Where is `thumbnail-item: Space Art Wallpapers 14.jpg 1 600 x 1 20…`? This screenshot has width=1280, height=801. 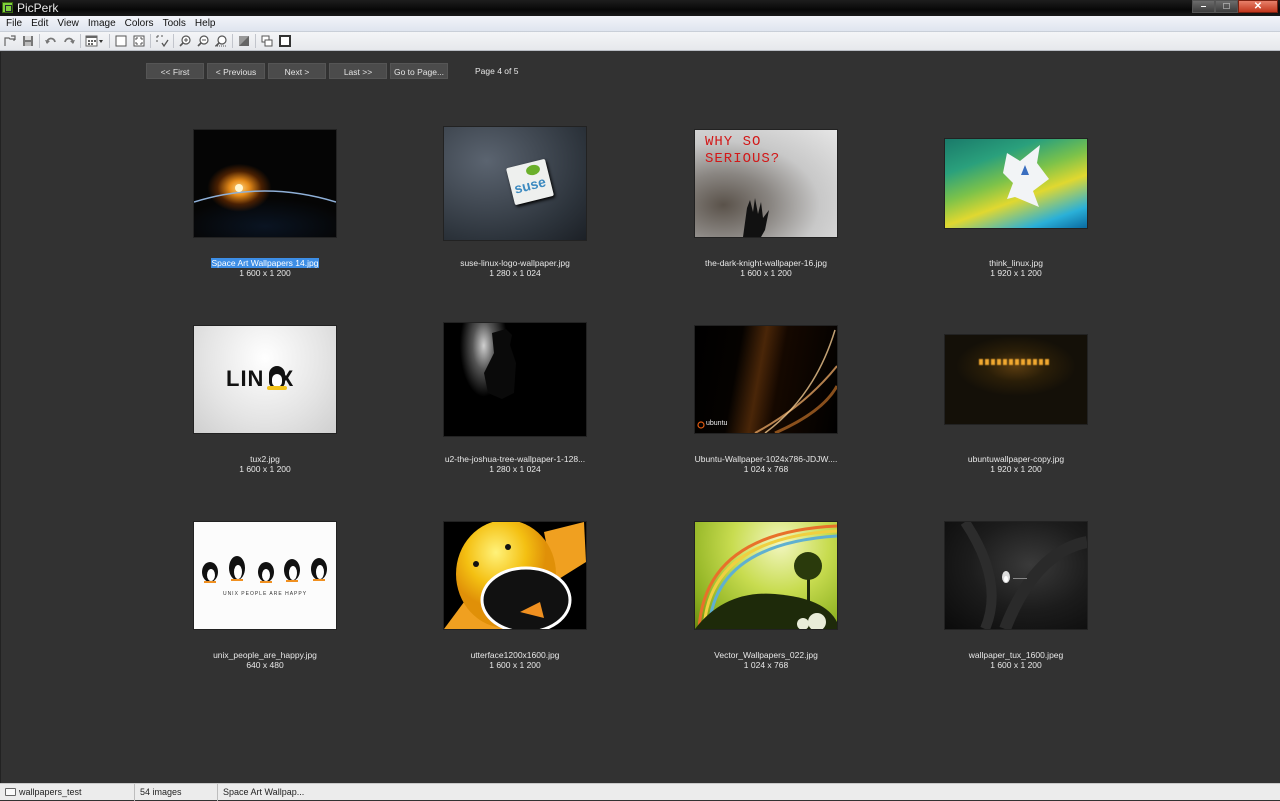 thumbnail-item: Space Art Wallpapers 14.jpg 1 600 x 1 20… is located at coordinates (265, 217).